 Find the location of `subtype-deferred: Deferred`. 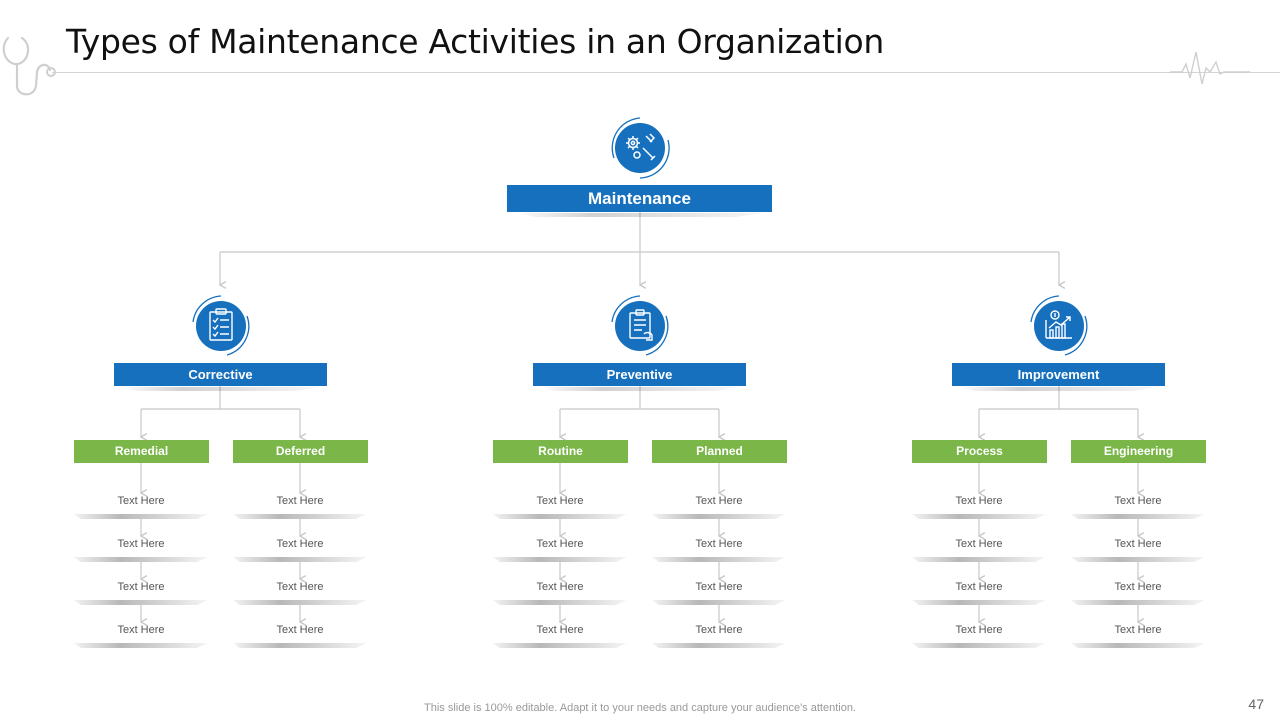

subtype-deferred: Deferred is located at coordinates (300, 451).